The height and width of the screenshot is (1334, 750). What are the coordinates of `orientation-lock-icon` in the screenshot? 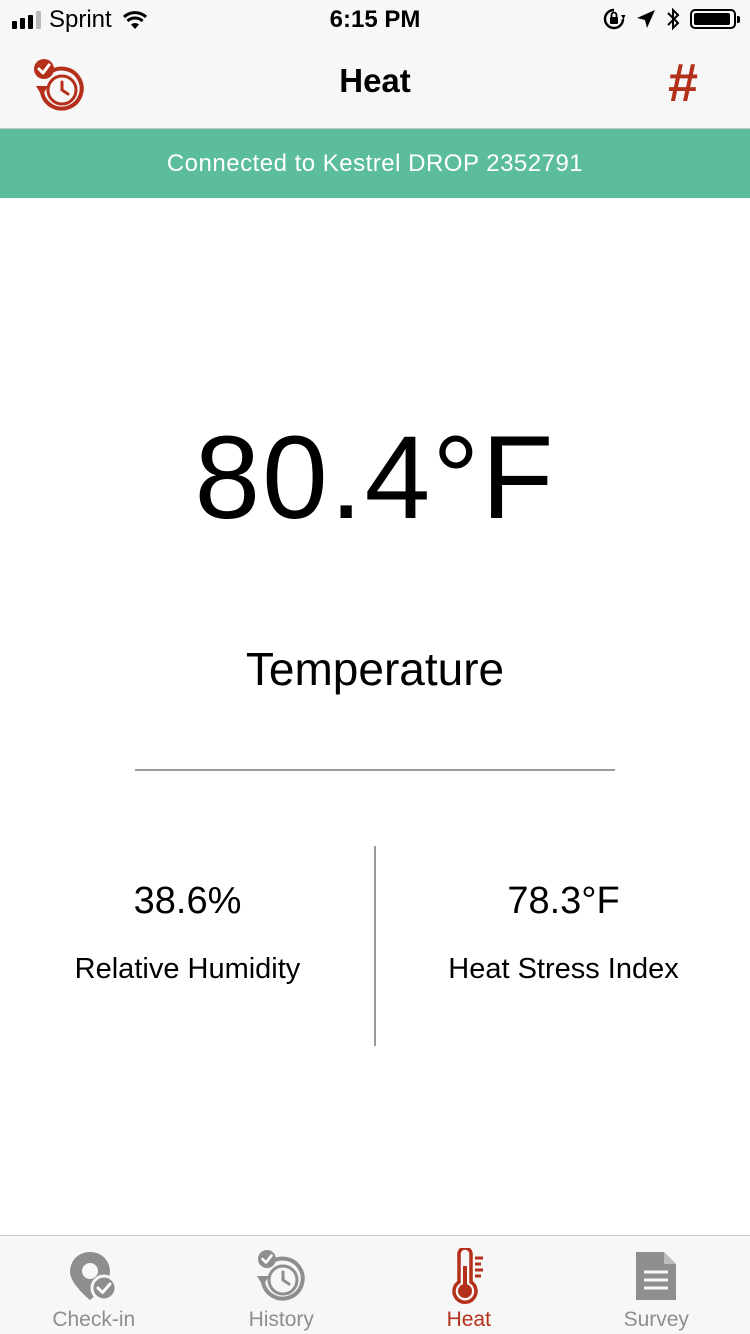 It's located at (614, 19).